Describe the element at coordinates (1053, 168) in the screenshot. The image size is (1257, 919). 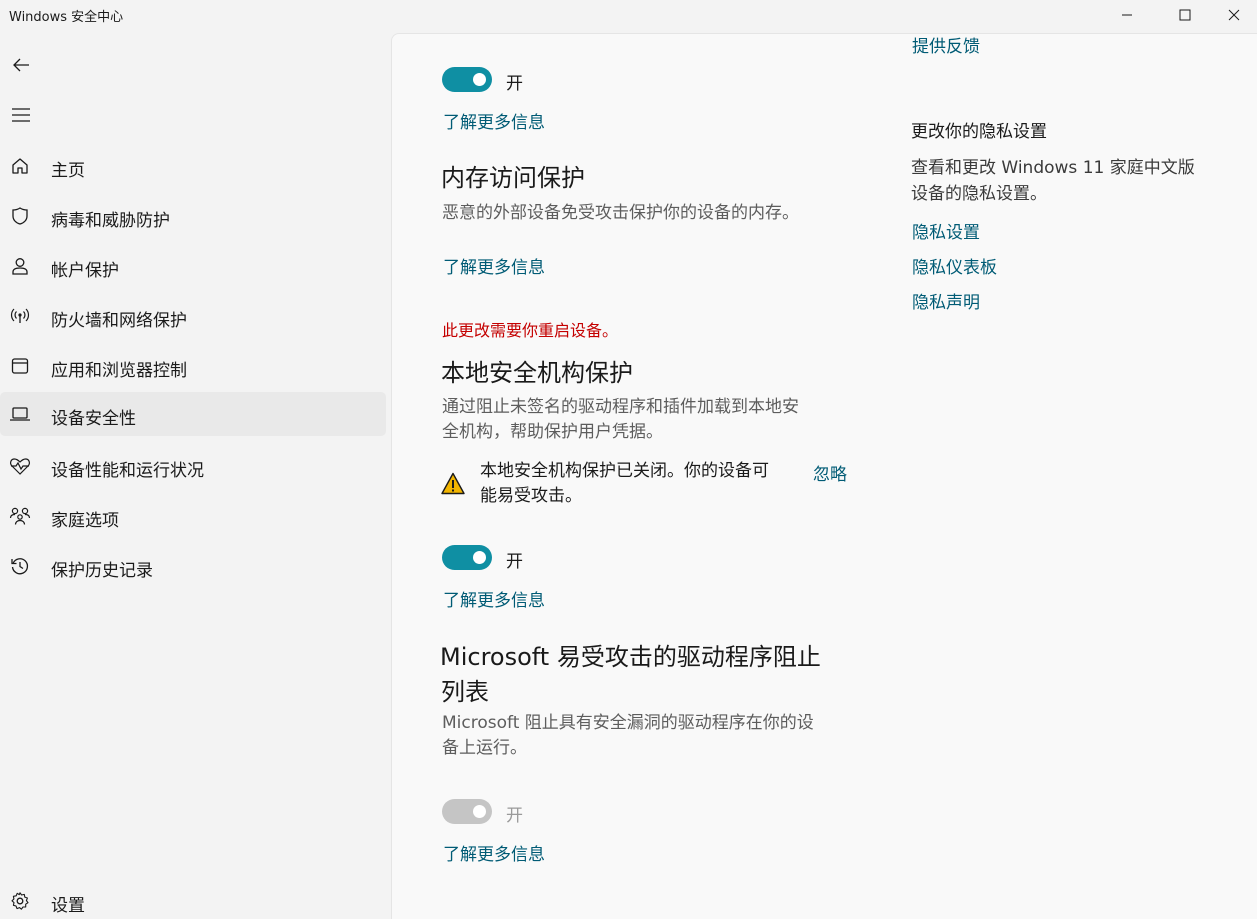
I see `privacy-description-line1: 查看和更改 Windows 11 家庭中文版` at that location.